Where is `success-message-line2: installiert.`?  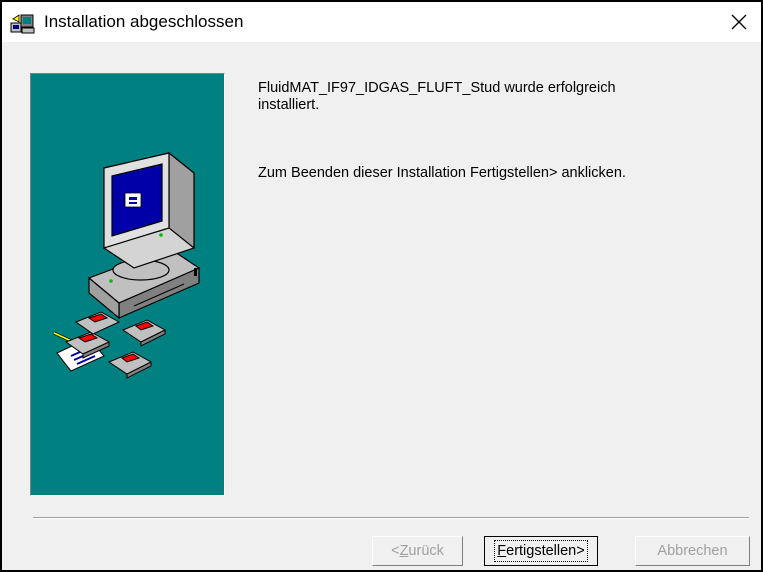
success-message-line2: installiert. is located at coordinates (289, 105).